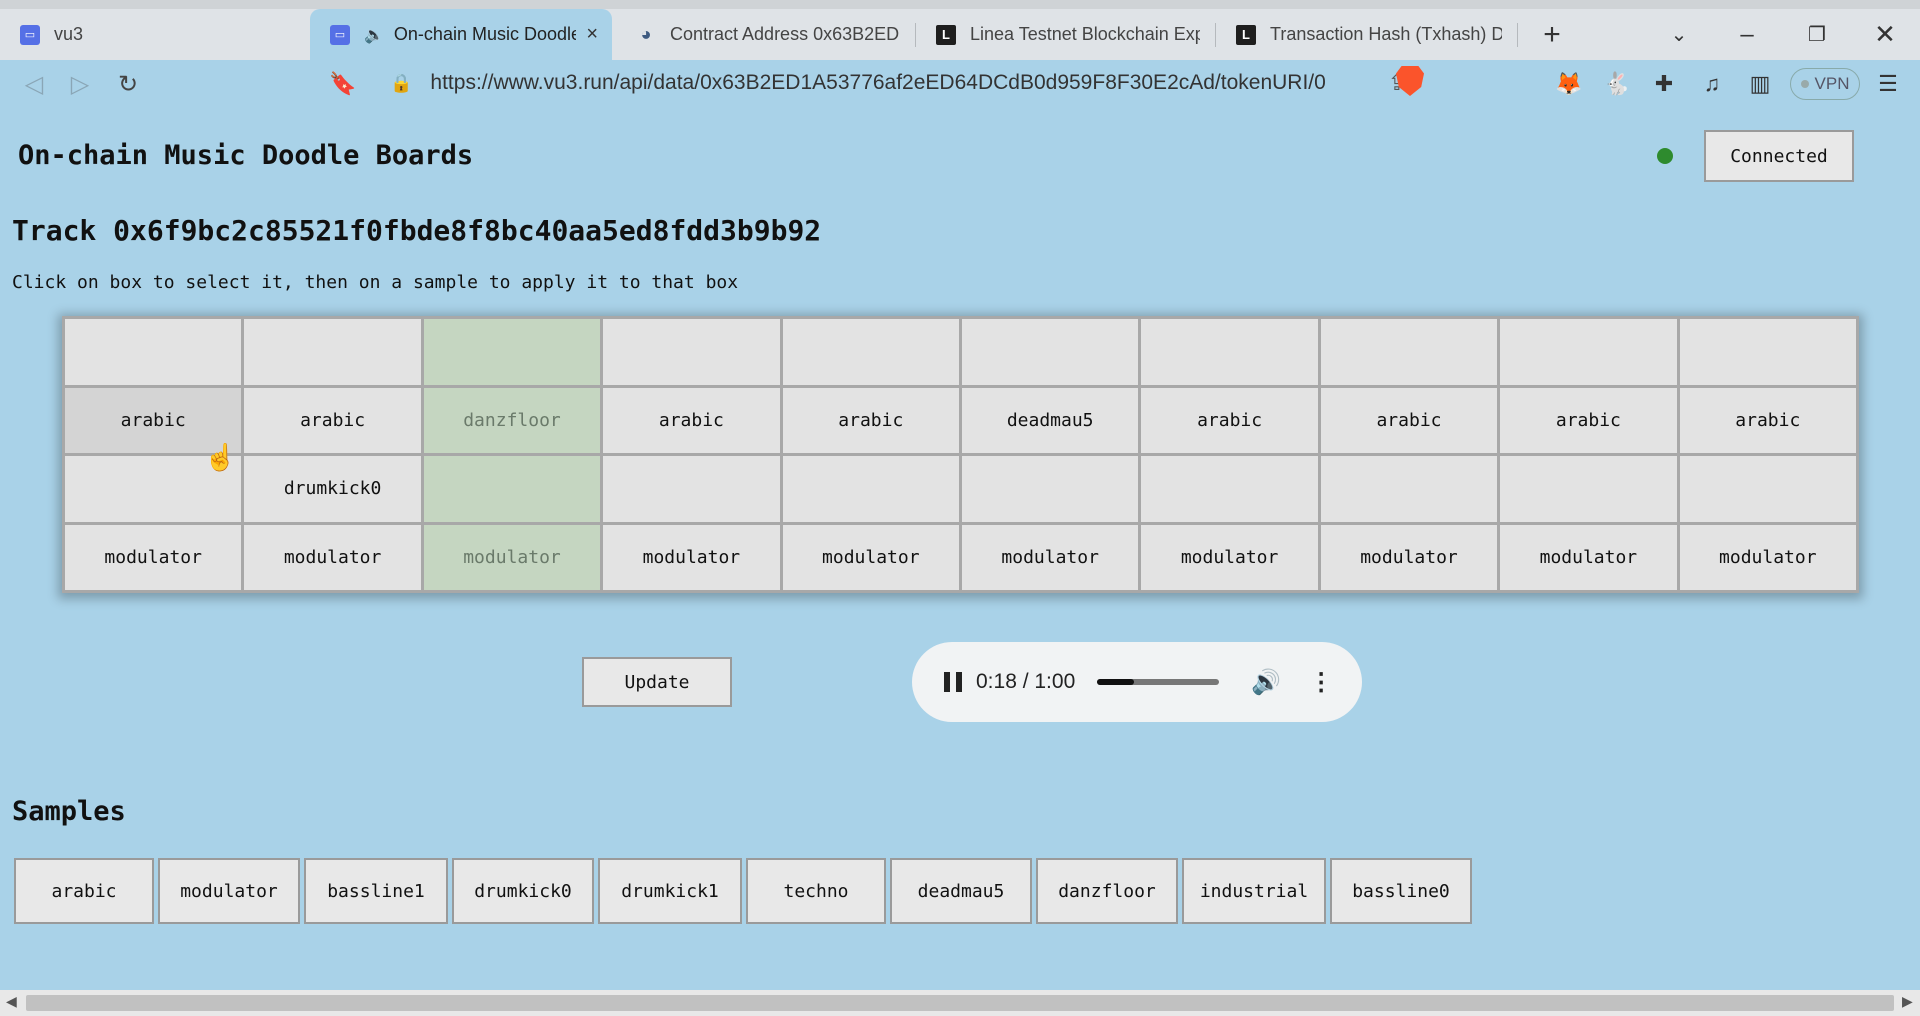 This screenshot has height=1016, width=1920. I want to click on update-button: Update, so click(657, 682).